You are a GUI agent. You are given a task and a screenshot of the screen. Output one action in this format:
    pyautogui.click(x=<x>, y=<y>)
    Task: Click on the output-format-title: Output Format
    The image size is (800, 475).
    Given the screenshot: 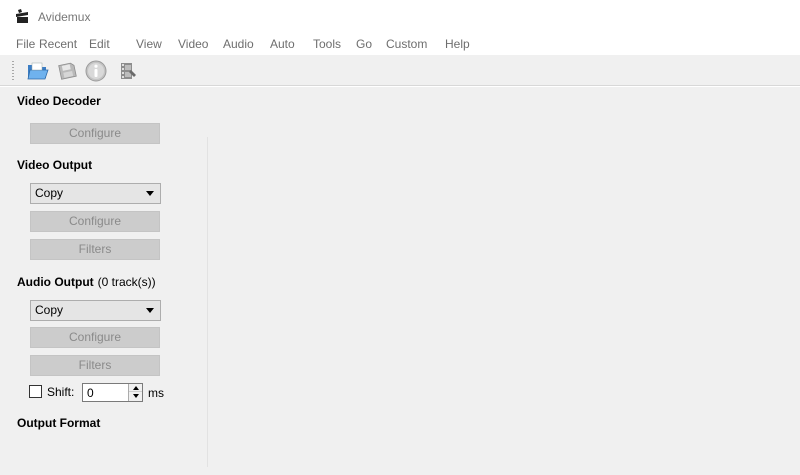 What is the action you would take?
    pyautogui.click(x=59, y=423)
    